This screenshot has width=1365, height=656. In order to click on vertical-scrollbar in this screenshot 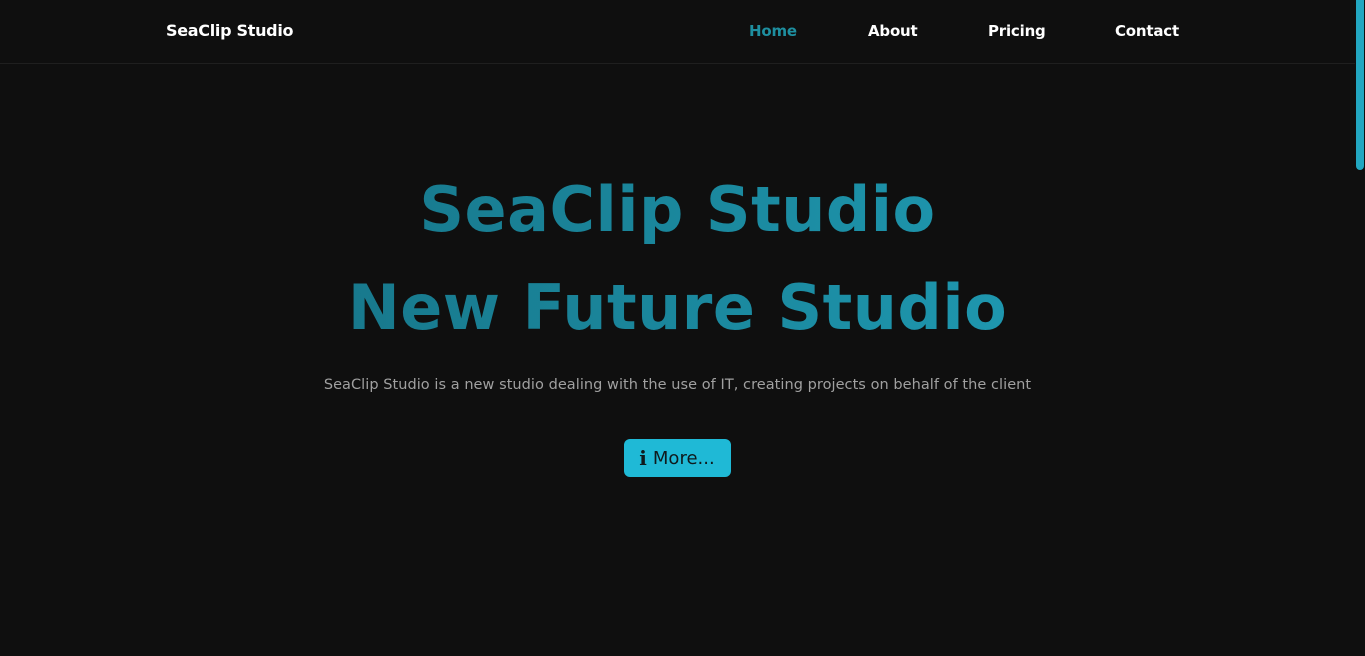, I will do `click(1360, 328)`.